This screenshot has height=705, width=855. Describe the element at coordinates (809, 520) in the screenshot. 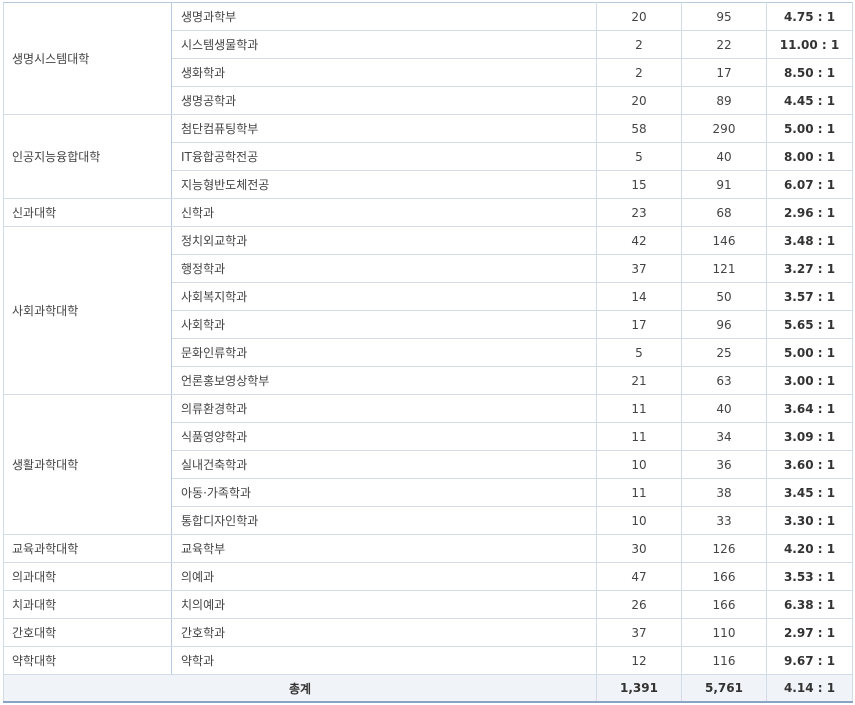

I see `ratio-cell: 3.30 : 1` at that location.